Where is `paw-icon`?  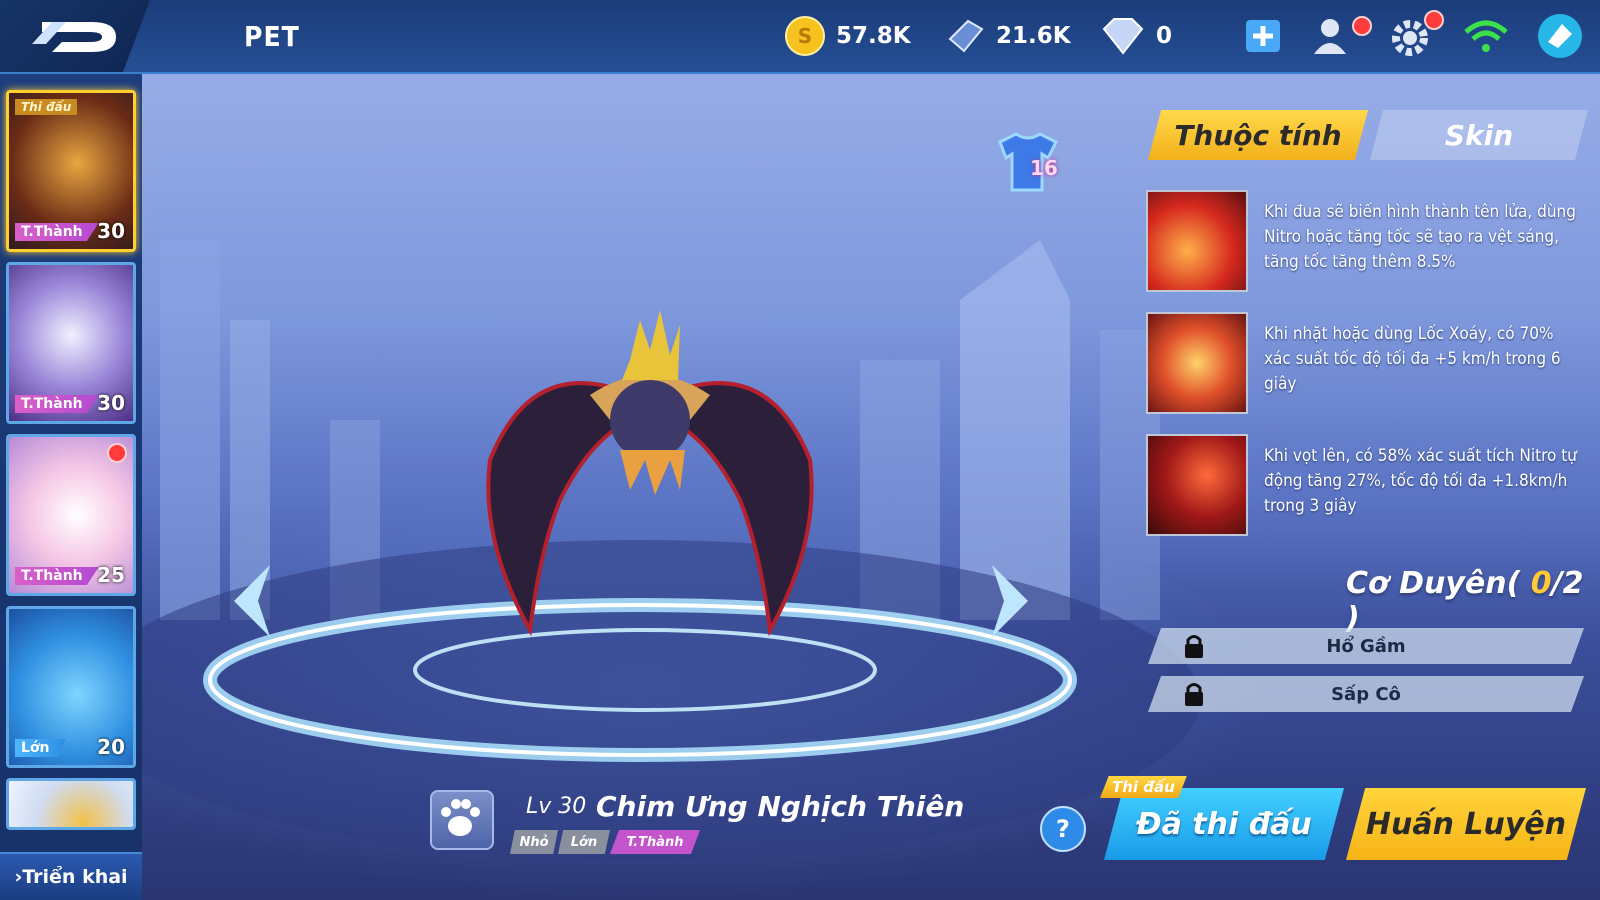
paw-icon is located at coordinates (460, 817).